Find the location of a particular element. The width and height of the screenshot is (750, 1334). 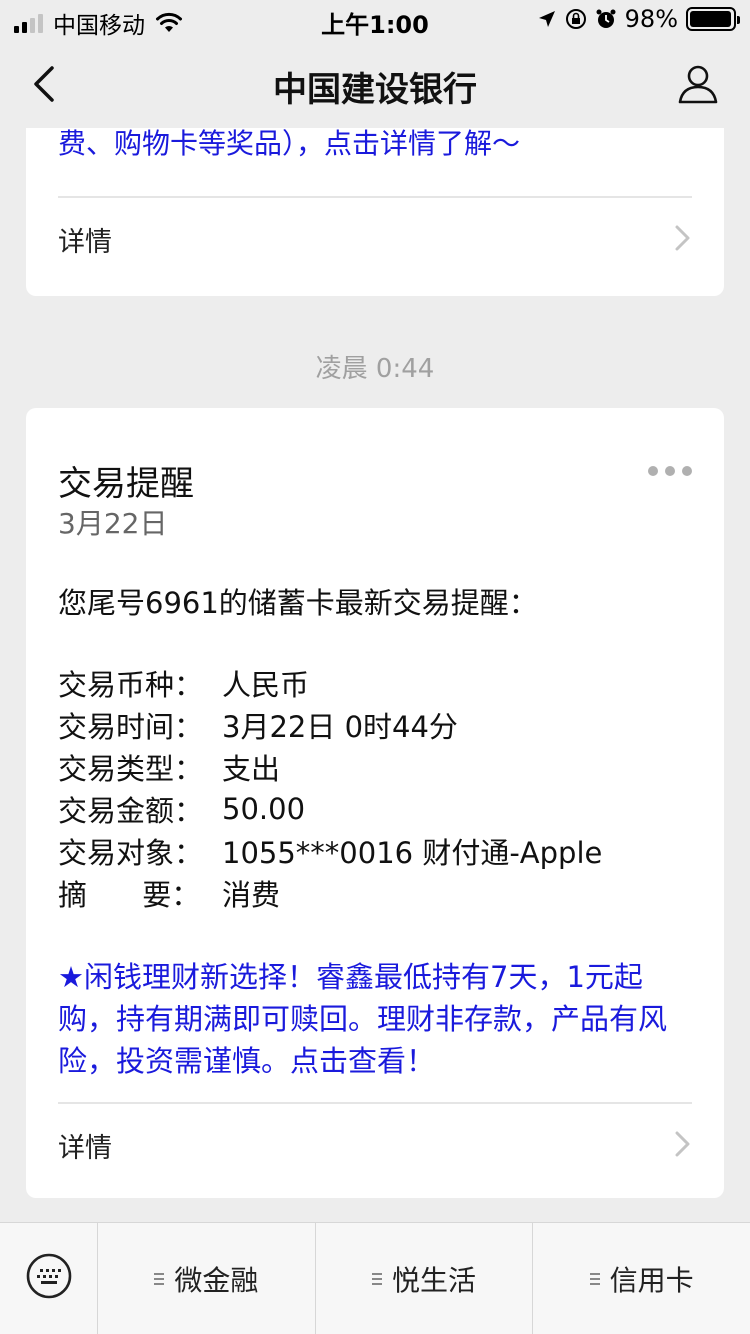

message-card: 费、购物卡等奖品），点击详情了解～ 详情 is located at coordinates (375, 212).